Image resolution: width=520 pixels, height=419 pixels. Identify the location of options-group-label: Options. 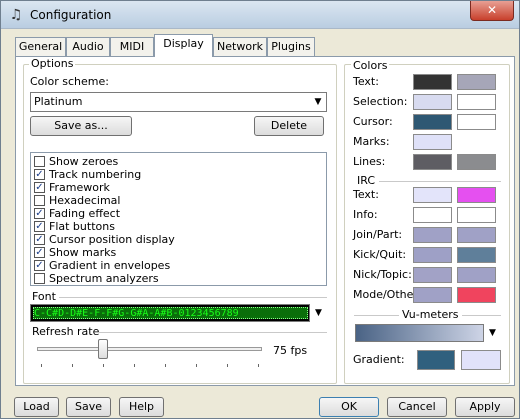
(52, 63).